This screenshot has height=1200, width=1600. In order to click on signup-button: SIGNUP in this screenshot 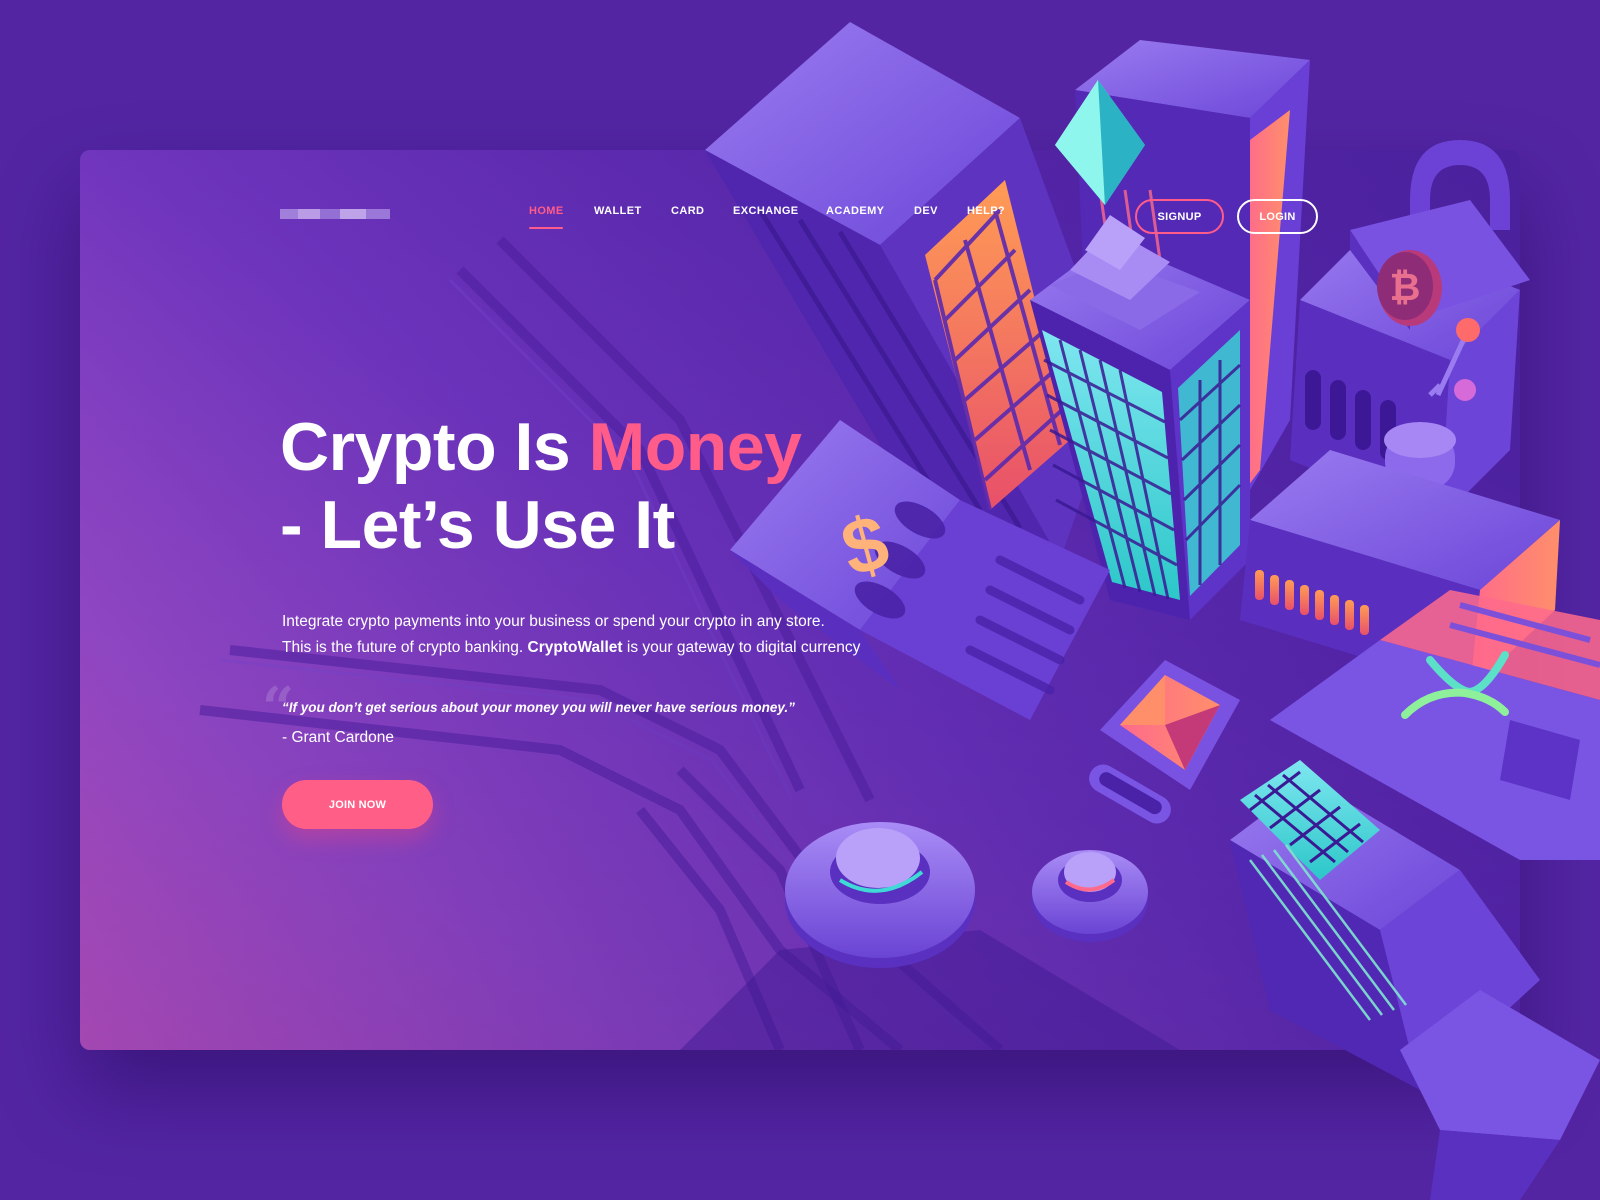, I will do `click(1179, 216)`.